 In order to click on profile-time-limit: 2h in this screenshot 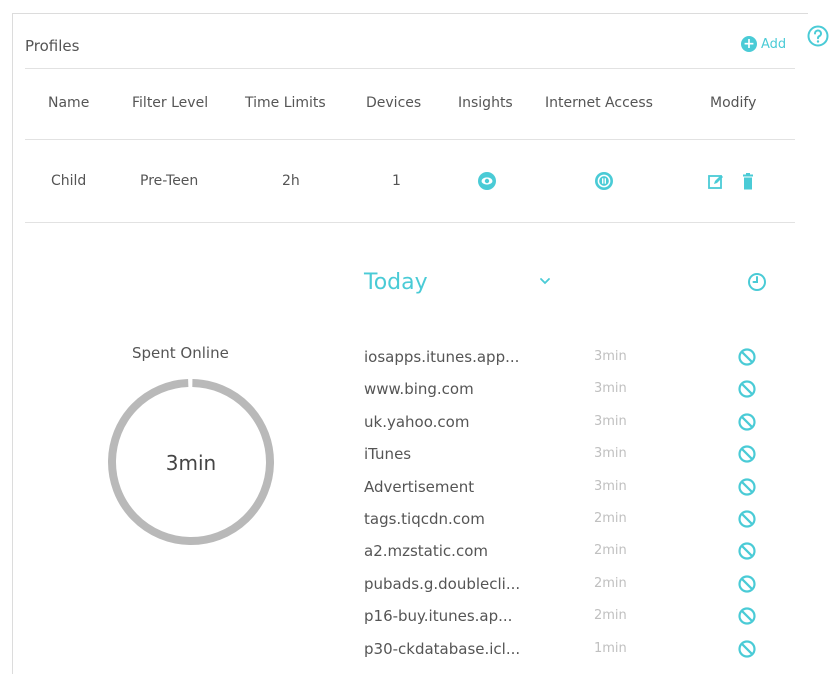, I will do `click(291, 181)`.